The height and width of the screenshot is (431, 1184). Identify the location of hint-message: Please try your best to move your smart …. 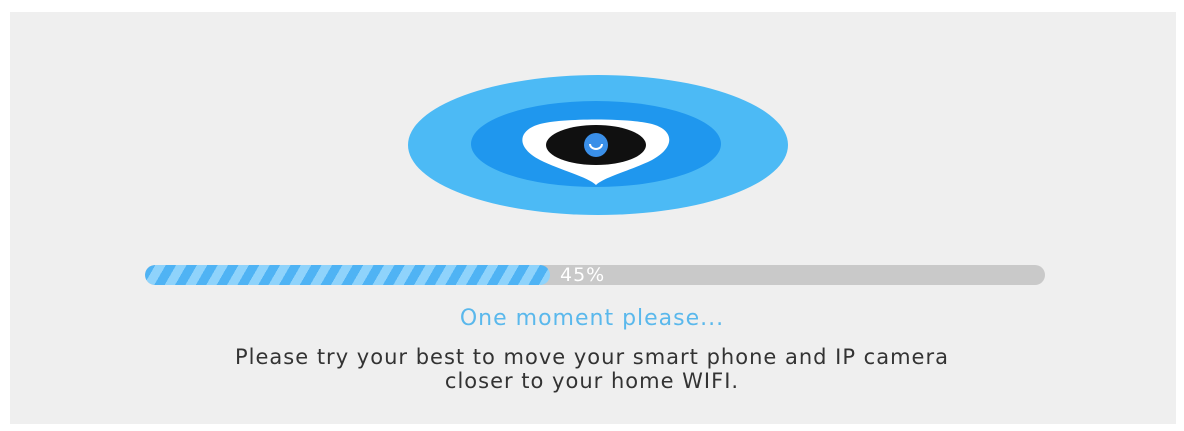
(592, 369).